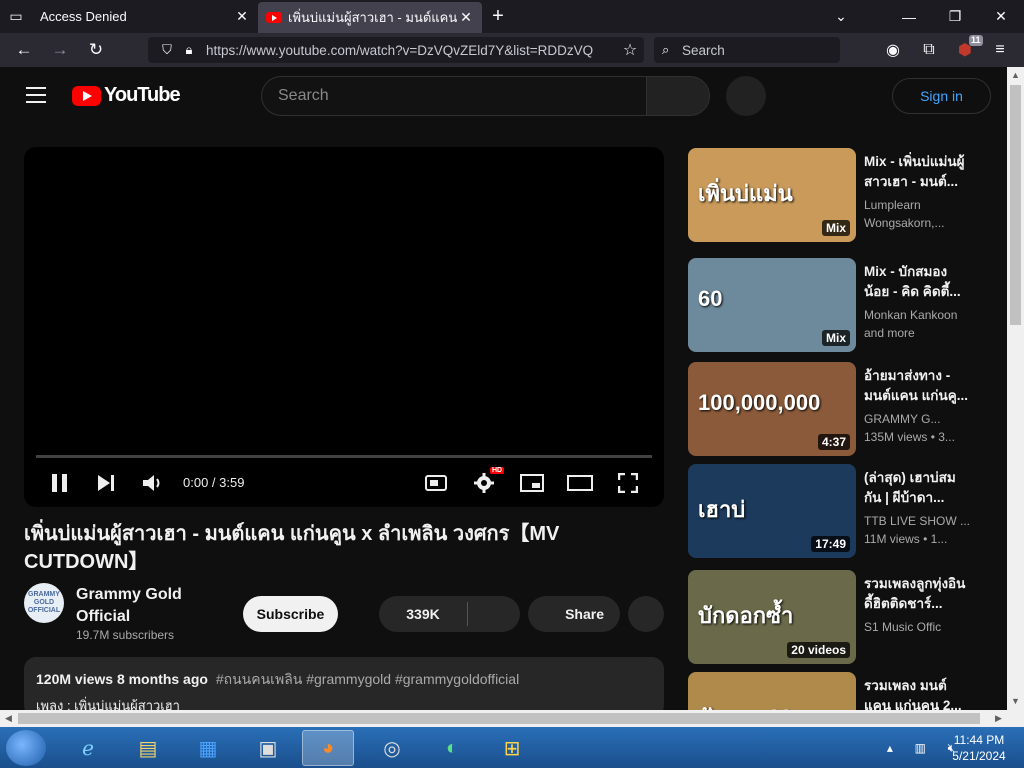 Image resolution: width=1024 pixels, height=768 pixels. I want to click on channel-avatar: GRAMMY GOLD OFFICIAL, so click(44, 603).